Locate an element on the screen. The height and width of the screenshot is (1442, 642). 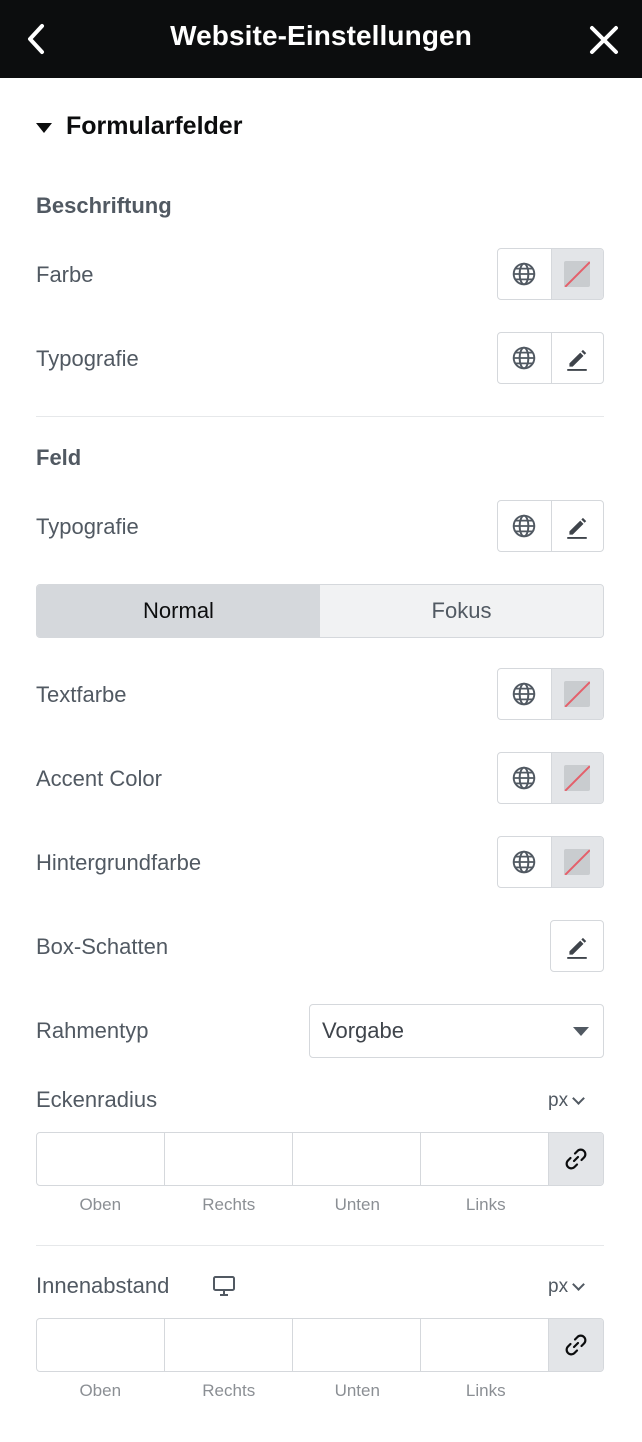
subheading-field: Feld is located at coordinates (59, 457).